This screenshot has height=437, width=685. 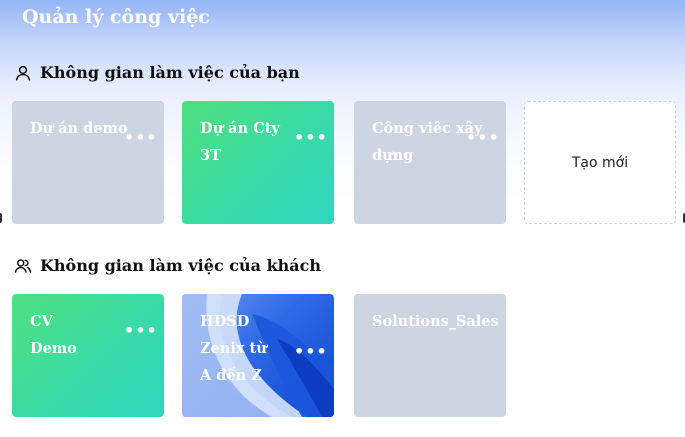 I want to click on guest-workspaces-title: Không gian làm việc của khách, so click(x=181, y=265).